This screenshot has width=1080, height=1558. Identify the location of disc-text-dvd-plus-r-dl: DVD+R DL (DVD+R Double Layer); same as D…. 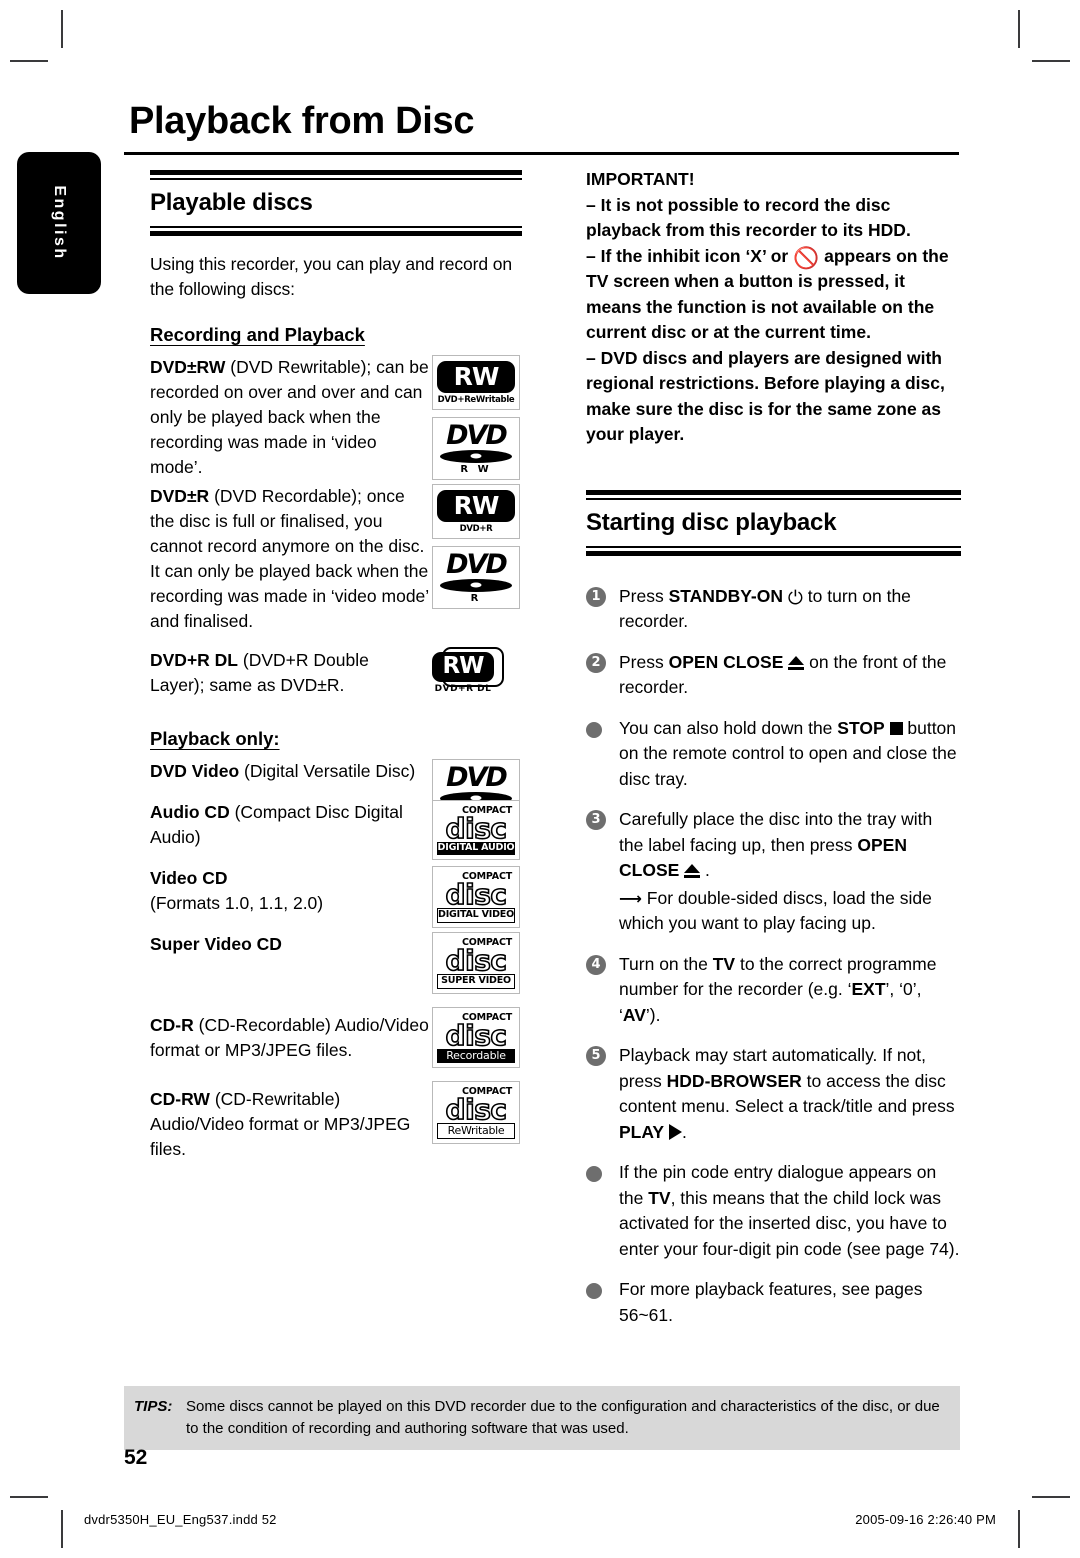
(286, 673).